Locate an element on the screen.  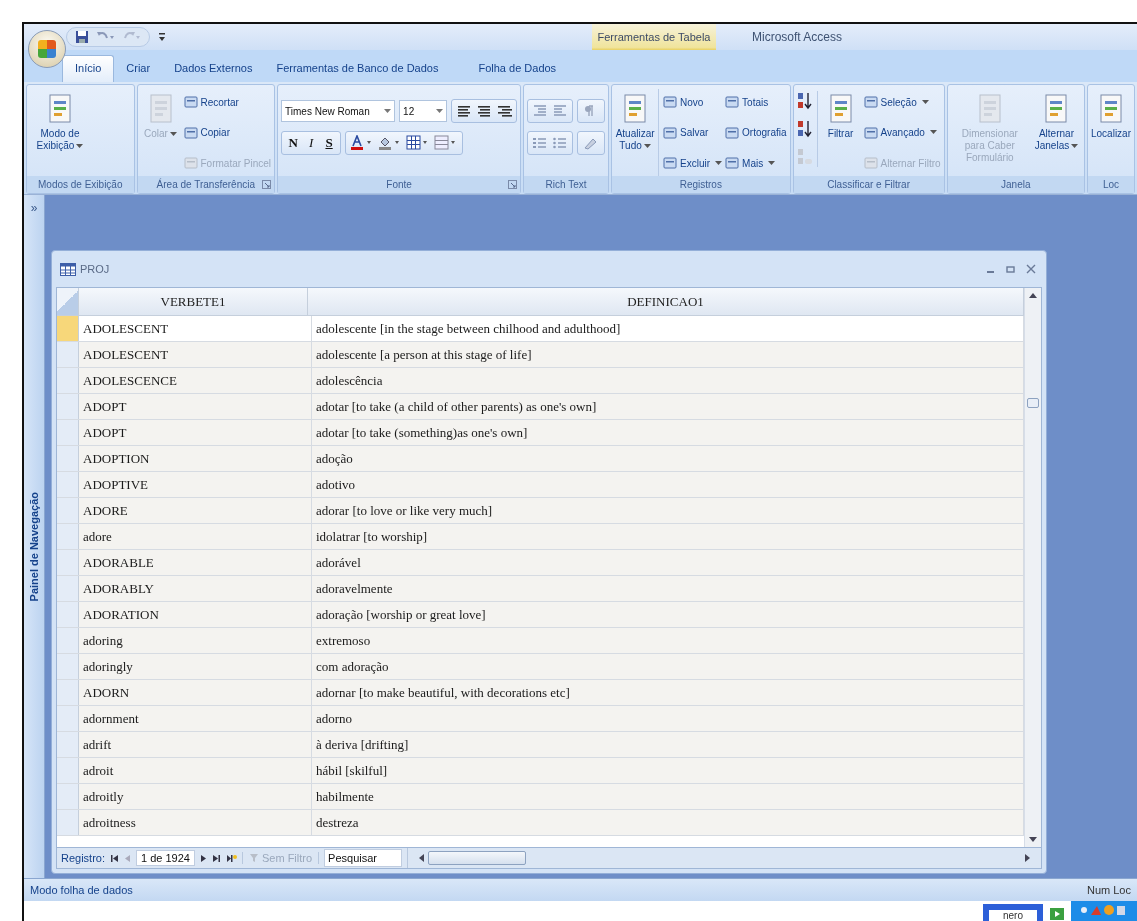
scroll-up-icon is located at coordinates (1033, 295).